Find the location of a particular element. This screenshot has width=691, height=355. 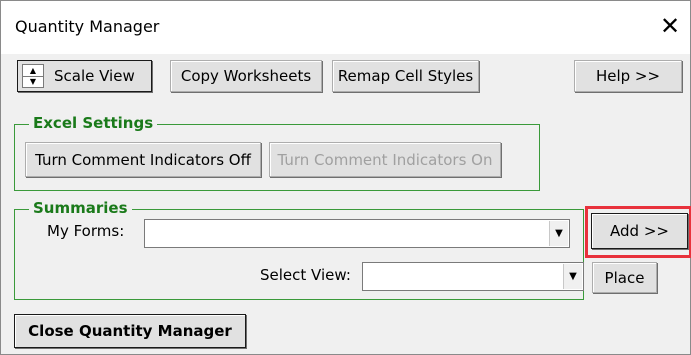

window-title: Quantity Manager is located at coordinates (87, 26).